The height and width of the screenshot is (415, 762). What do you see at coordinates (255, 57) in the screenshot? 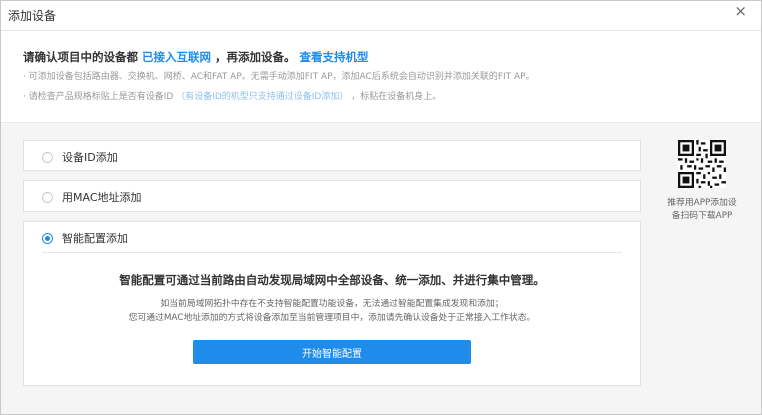
I see `intro-middle: ，再添加设备。` at bounding box center [255, 57].